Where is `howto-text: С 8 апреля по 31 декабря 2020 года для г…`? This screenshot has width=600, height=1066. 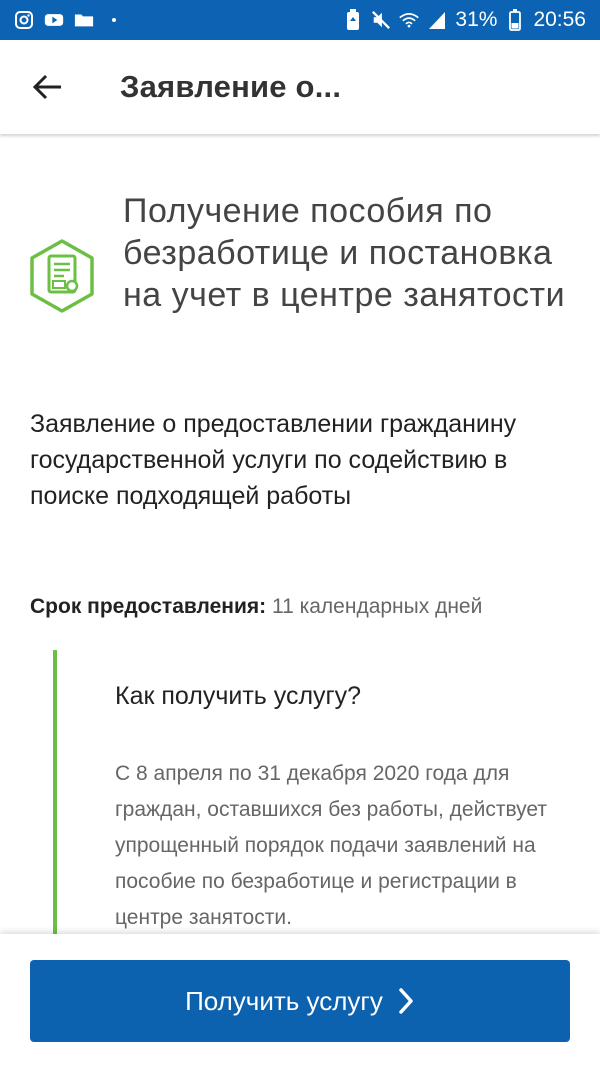
howto-text: С 8 апреля по 31 декабря 2020 года для г… is located at coordinates (331, 845).